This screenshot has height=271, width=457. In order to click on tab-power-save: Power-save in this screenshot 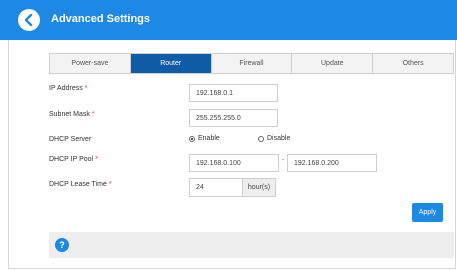, I will do `click(90, 63)`.